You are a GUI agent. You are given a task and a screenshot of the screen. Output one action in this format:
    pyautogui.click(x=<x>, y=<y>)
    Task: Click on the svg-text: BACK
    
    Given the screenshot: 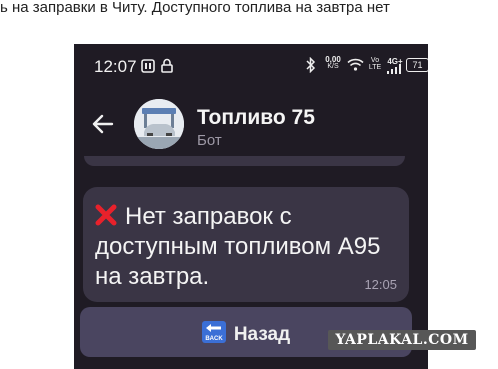 What is the action you would take?
    pyautogui.click(x=214, y=339)
    